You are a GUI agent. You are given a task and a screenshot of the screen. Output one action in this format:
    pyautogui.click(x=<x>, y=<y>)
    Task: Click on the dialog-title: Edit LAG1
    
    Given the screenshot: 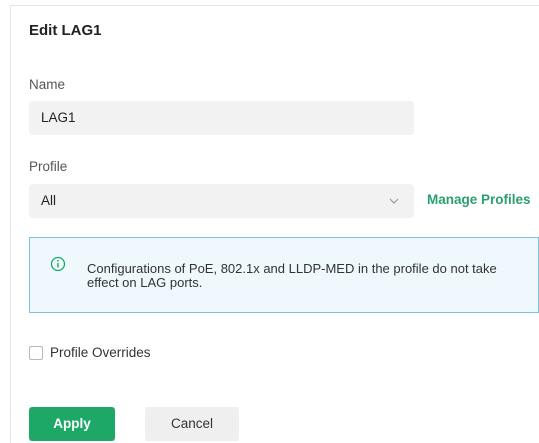 What is the action you would take?
    pyautogui.click(x=65, y=30)
    